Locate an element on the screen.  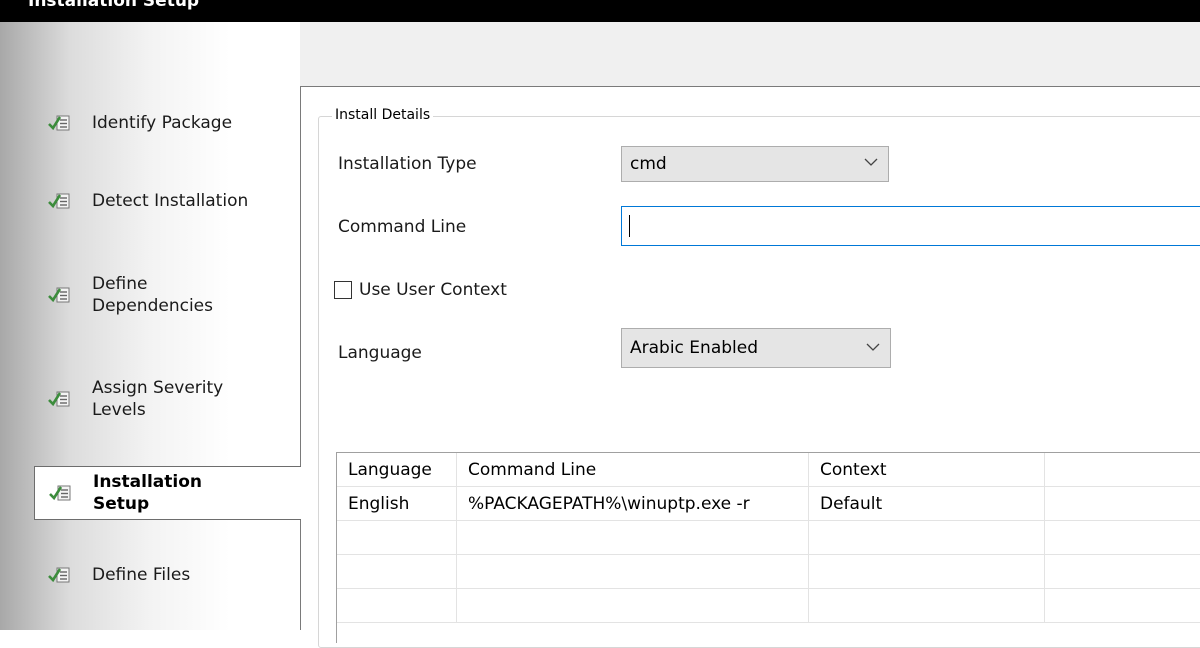
column-header-context: Context is located at coordinates (927, 470).